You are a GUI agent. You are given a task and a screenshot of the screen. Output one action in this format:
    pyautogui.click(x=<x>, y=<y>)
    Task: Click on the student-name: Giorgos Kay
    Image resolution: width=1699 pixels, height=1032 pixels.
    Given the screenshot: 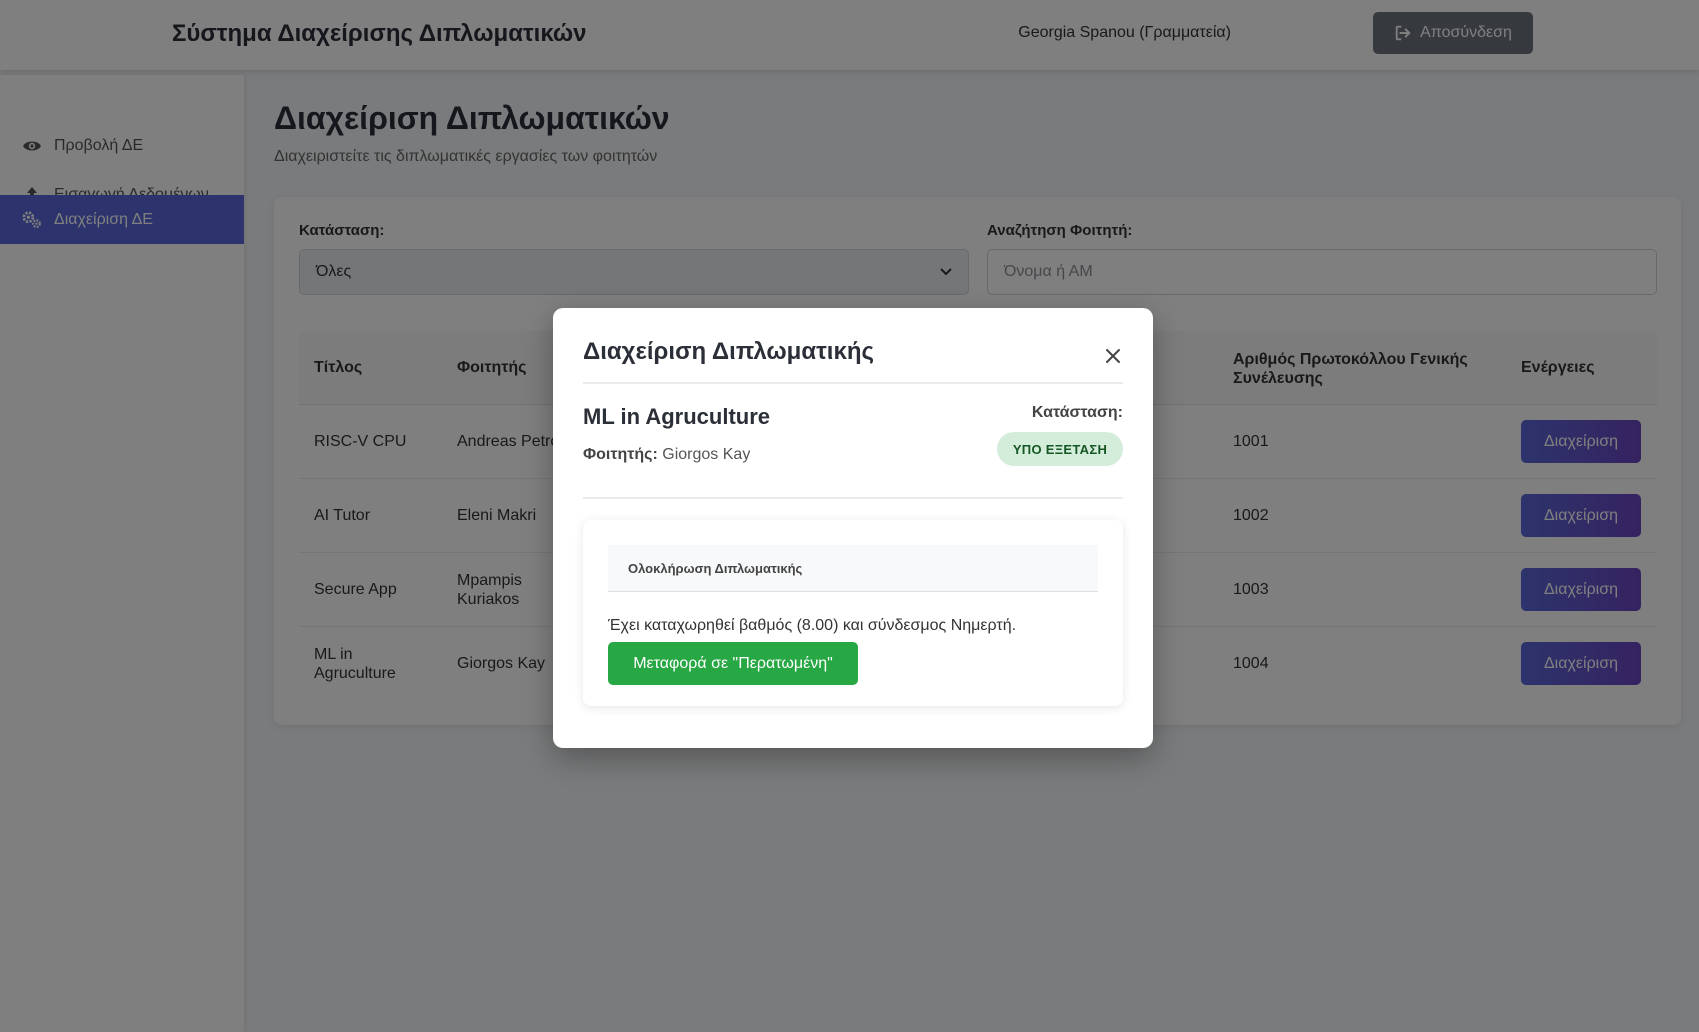 What is the action you would take?
    pyautogui.click(x=706, y=454)
    